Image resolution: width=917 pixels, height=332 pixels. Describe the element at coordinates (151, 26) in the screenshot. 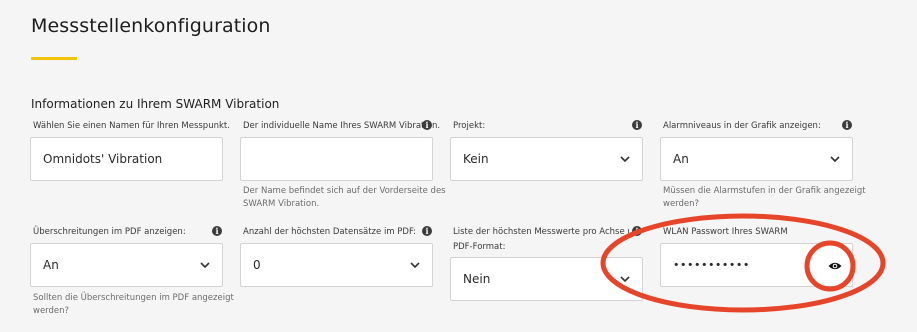

I see `page-title: Messstellenkonfiguration` at that location.